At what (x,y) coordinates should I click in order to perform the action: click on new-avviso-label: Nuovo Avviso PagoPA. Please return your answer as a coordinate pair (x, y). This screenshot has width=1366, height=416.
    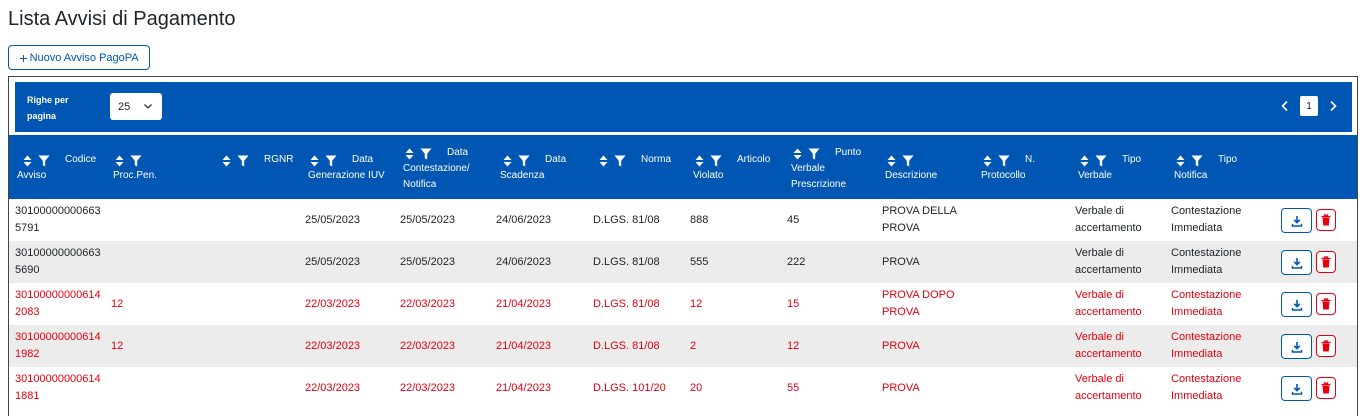
    Looking at the image, I should click on (84, 57).